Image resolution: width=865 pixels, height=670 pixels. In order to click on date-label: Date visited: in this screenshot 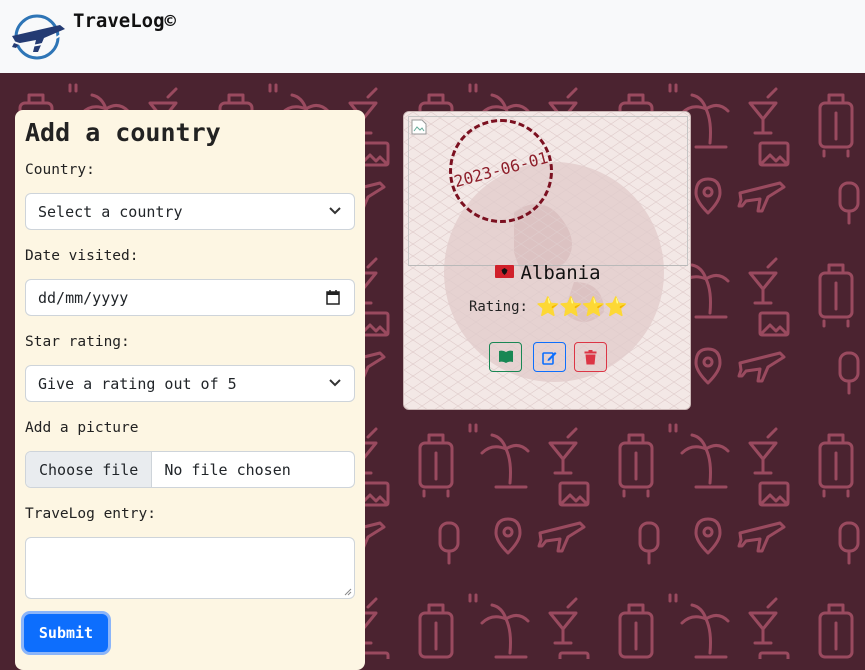, I will do `click(82, 256)`.